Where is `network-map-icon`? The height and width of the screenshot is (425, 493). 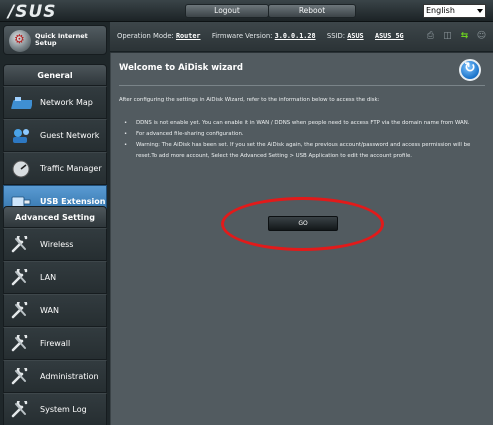 network-map-icon is located at coordinates (21, 103).